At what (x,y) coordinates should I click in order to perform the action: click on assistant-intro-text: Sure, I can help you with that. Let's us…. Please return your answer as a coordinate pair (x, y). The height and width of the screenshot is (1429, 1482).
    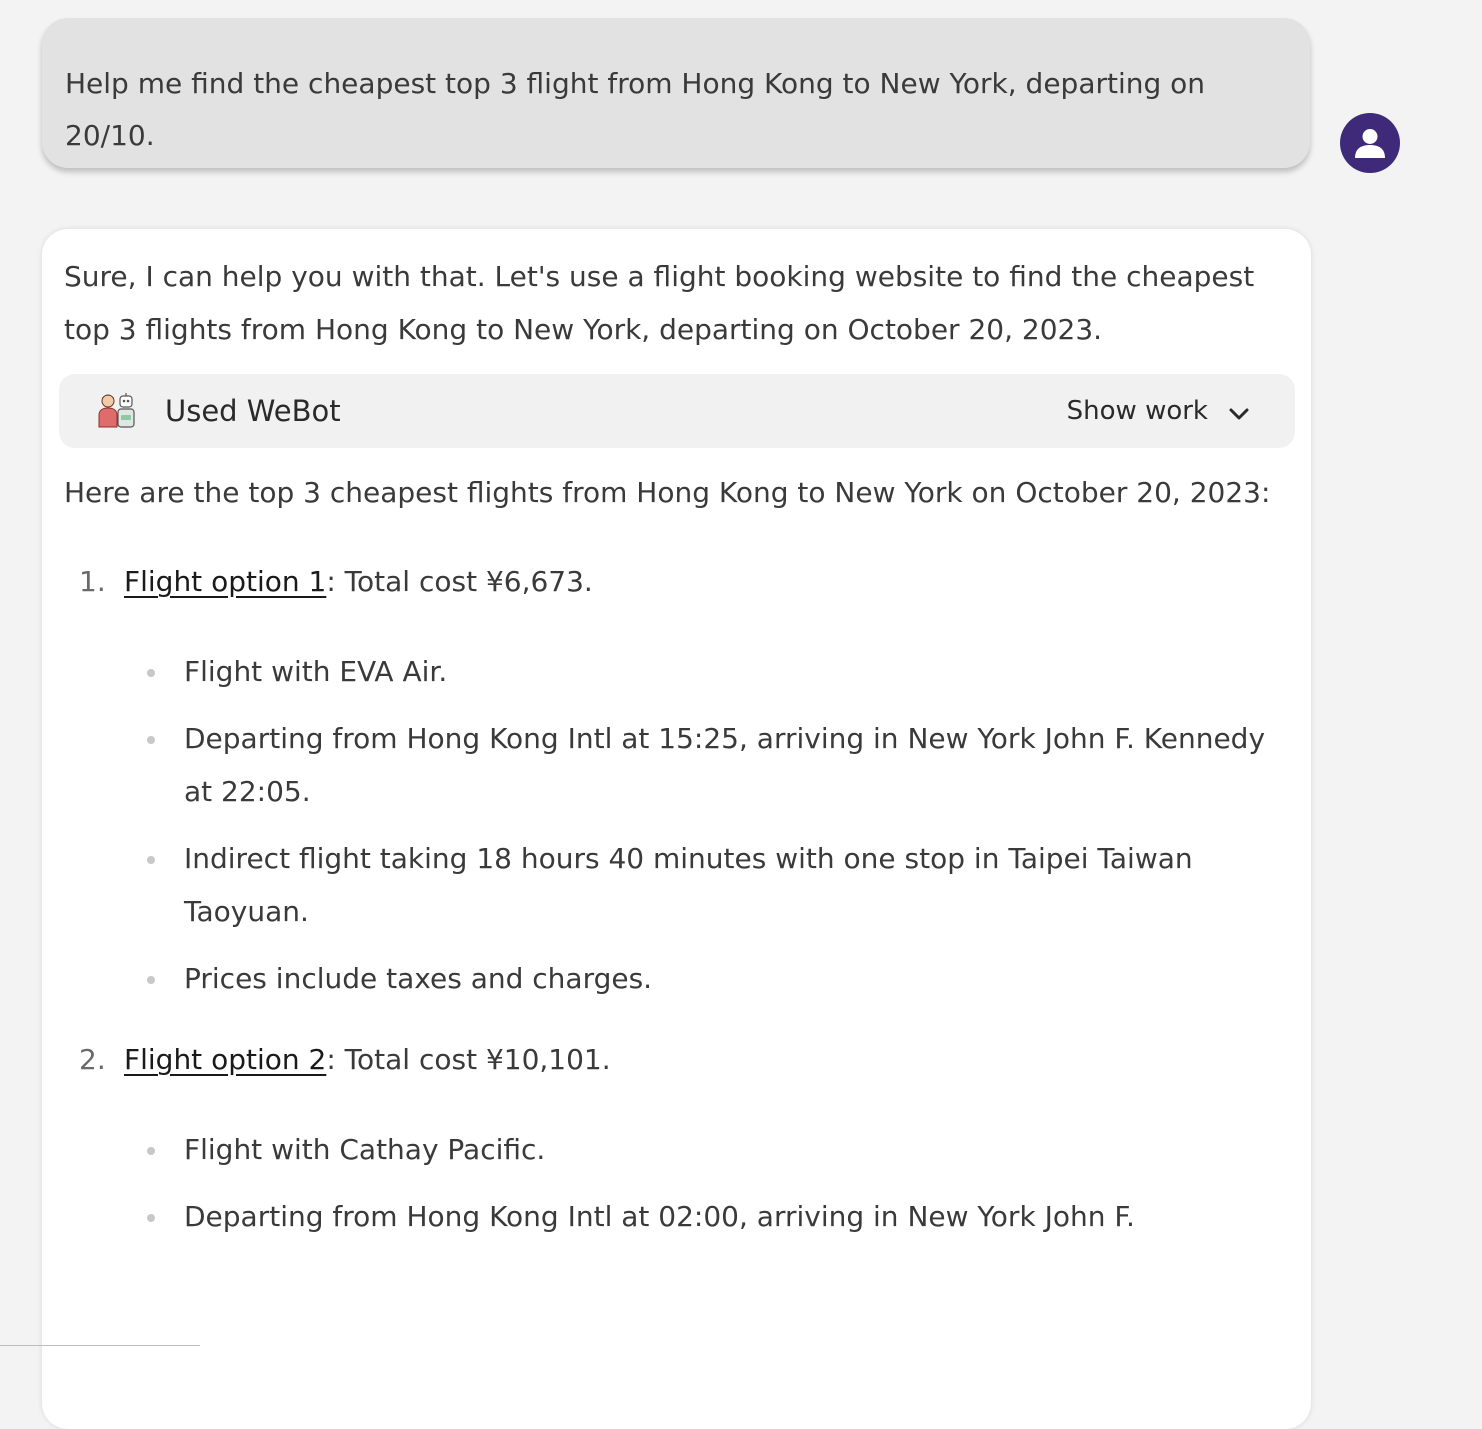
    Looking at the image, I should click on (659, 303).